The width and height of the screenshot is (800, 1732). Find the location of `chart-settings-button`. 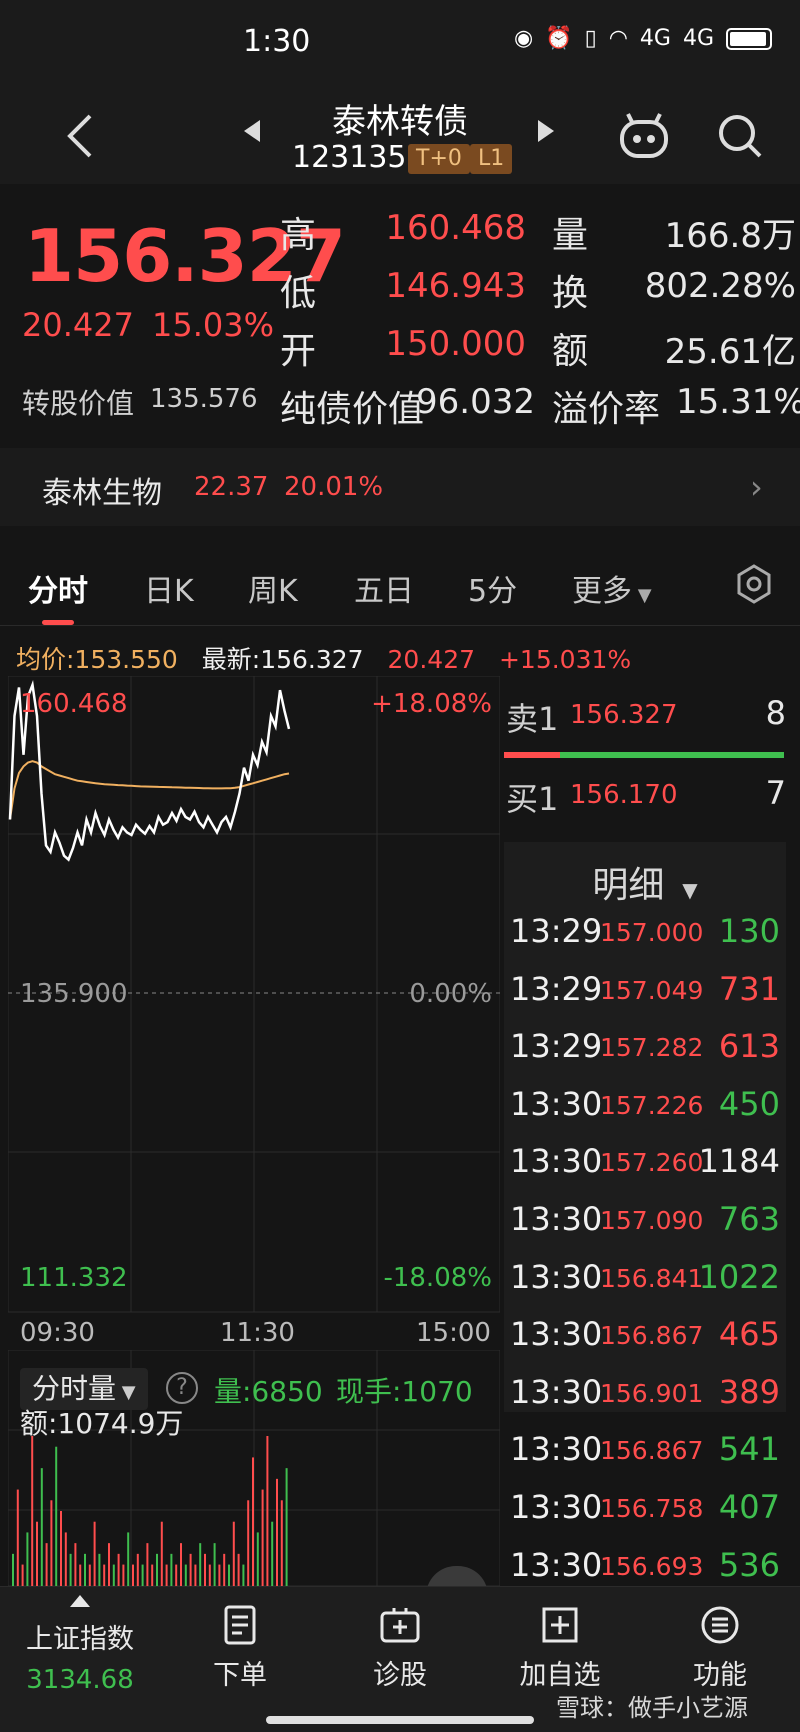

chart-settings-button is located at coordinates (754, 584).